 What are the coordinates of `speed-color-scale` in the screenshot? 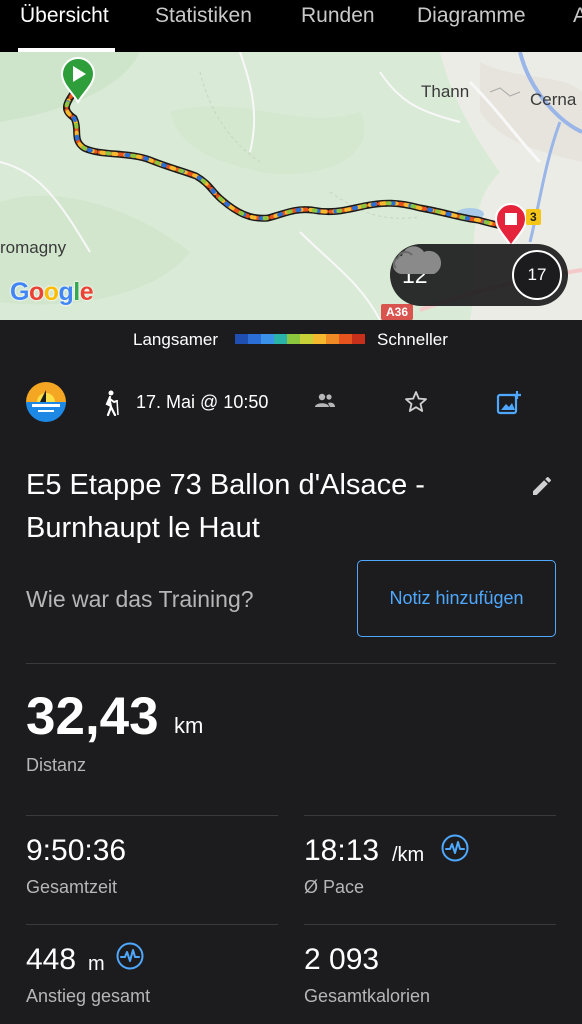 It's located at (300, 339).